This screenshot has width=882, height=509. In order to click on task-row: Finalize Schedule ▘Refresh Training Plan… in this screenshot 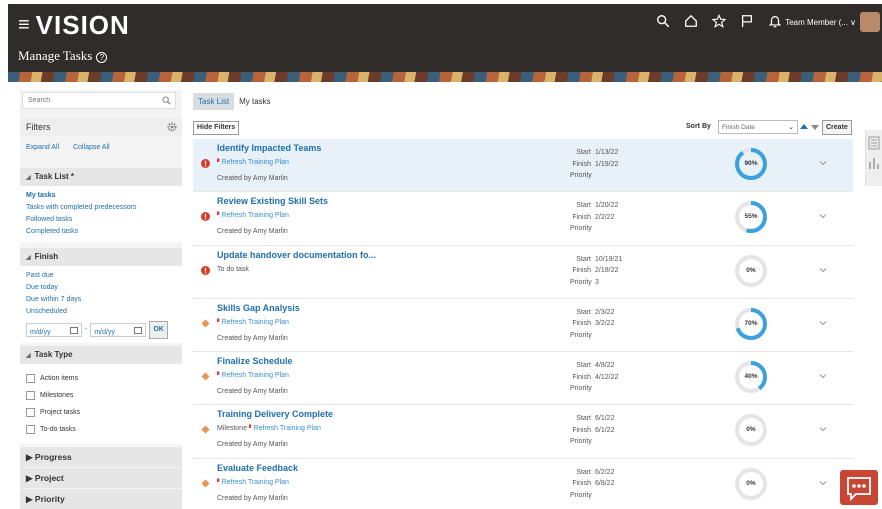, I will do `click(523, 379)`.